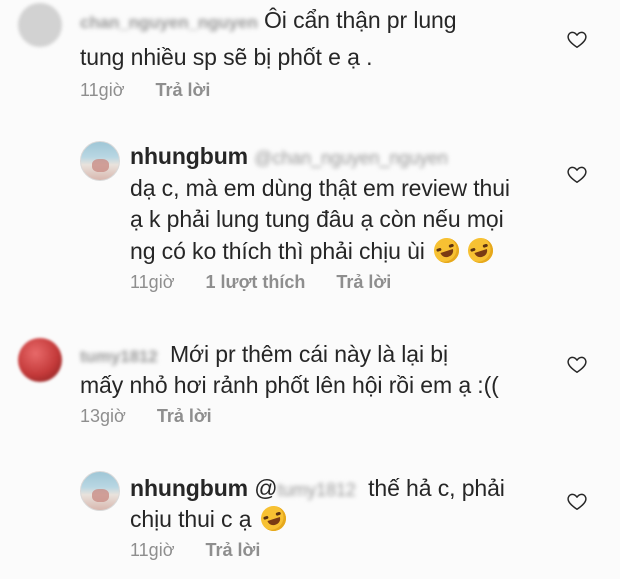 This screenshot has height=579, width=620. I want to click on comment-meta: 11giờ 1 lượt thích Trả lời, so click(273, 282).